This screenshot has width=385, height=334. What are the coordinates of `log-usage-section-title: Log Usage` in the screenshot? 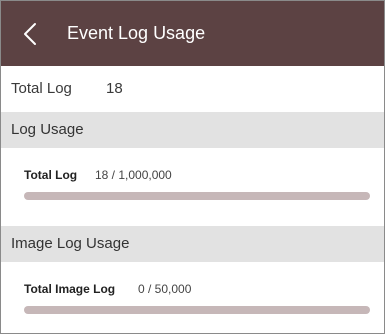 It's located at (47, 129).